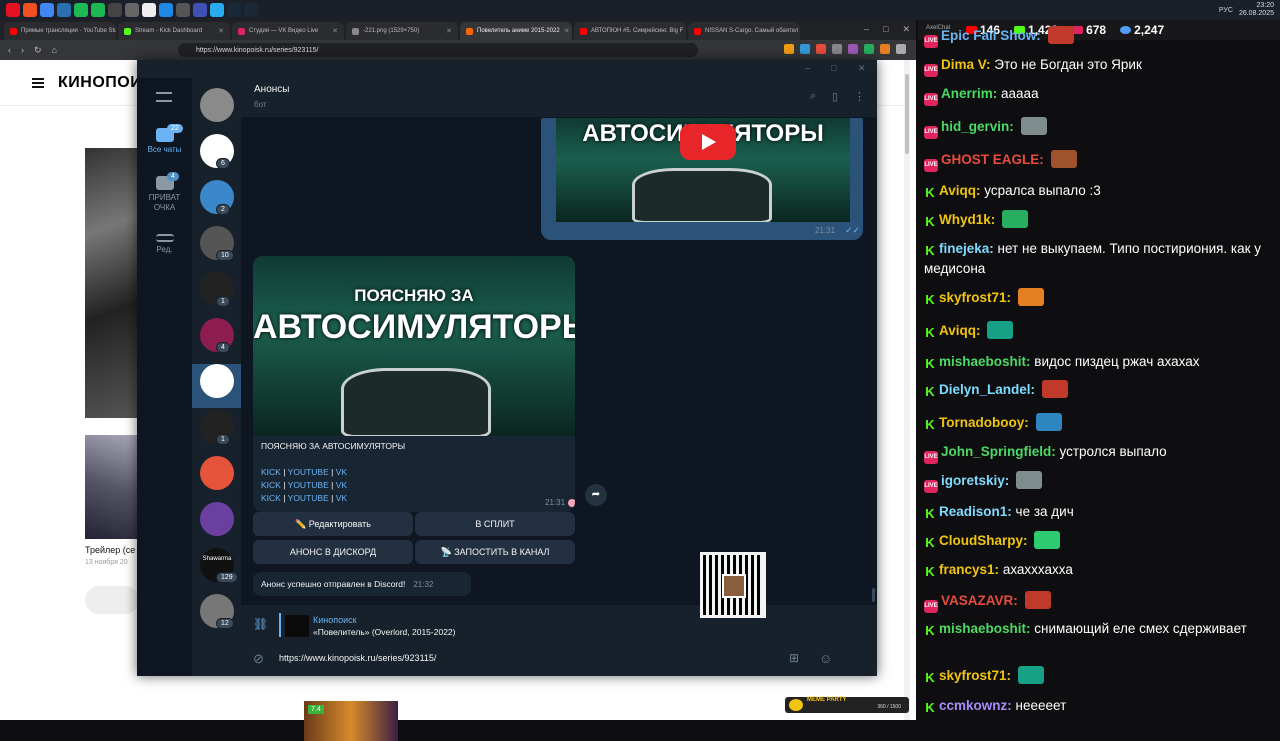  What do you see at coordinates (495, 552) in the screenshot?
I see `post-to-channel-button: 📡 ЗАПОСТИТЬ В КАНАЛ` at bounding box center [495, 552].